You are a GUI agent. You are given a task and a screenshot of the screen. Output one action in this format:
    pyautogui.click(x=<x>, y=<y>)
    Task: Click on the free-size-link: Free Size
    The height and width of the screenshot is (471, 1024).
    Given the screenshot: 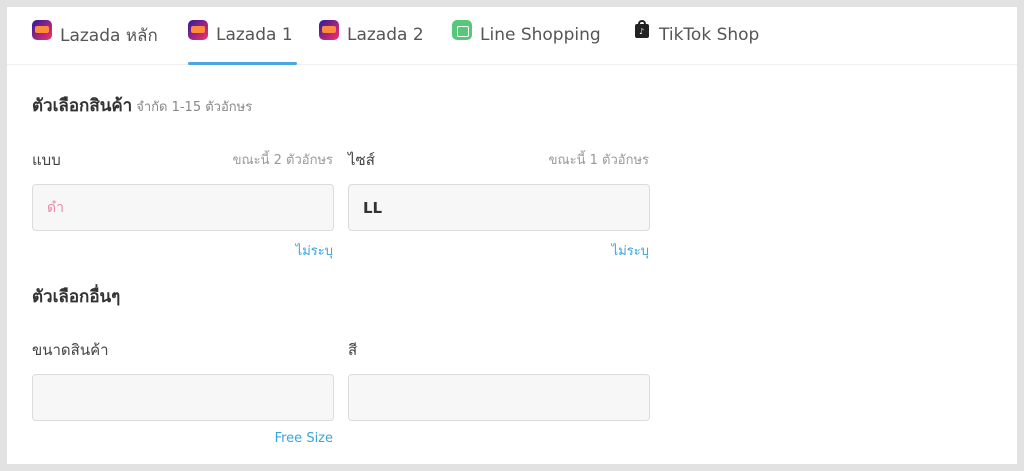 What is the action you would take?
    pyautogui.click(x=273, y=438)
    